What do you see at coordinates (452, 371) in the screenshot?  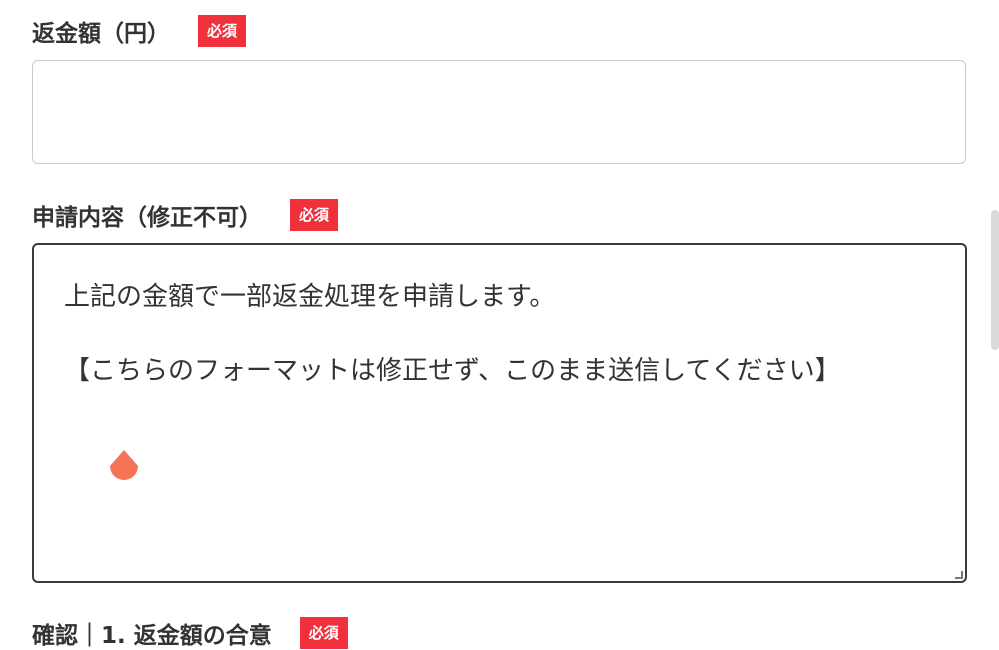 I see `request-content-line-2: 【こちらのフォーマットは修正せず、このまま送信してください】` at bounding box center [452, 371].